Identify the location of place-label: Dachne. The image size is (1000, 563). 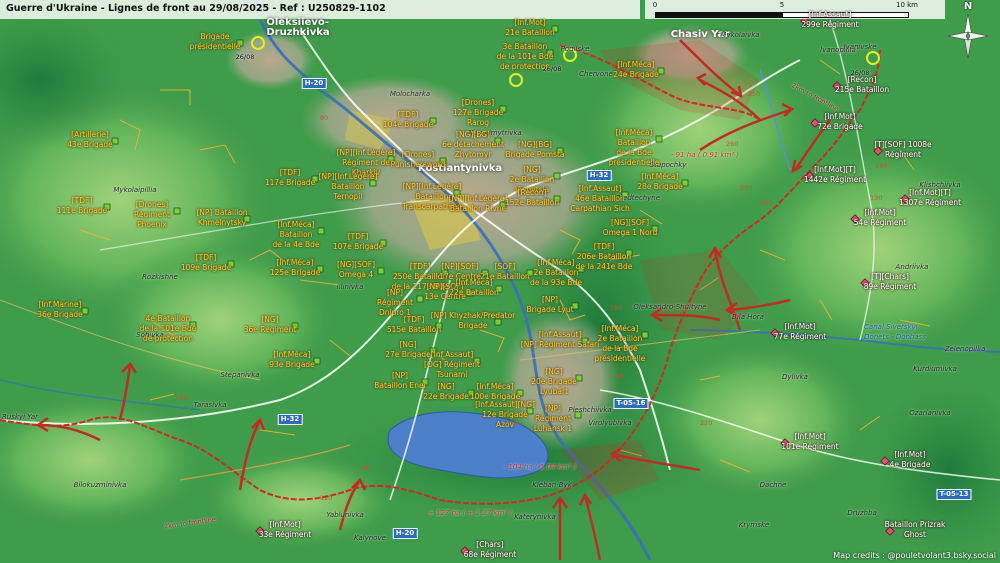
(773, 485).